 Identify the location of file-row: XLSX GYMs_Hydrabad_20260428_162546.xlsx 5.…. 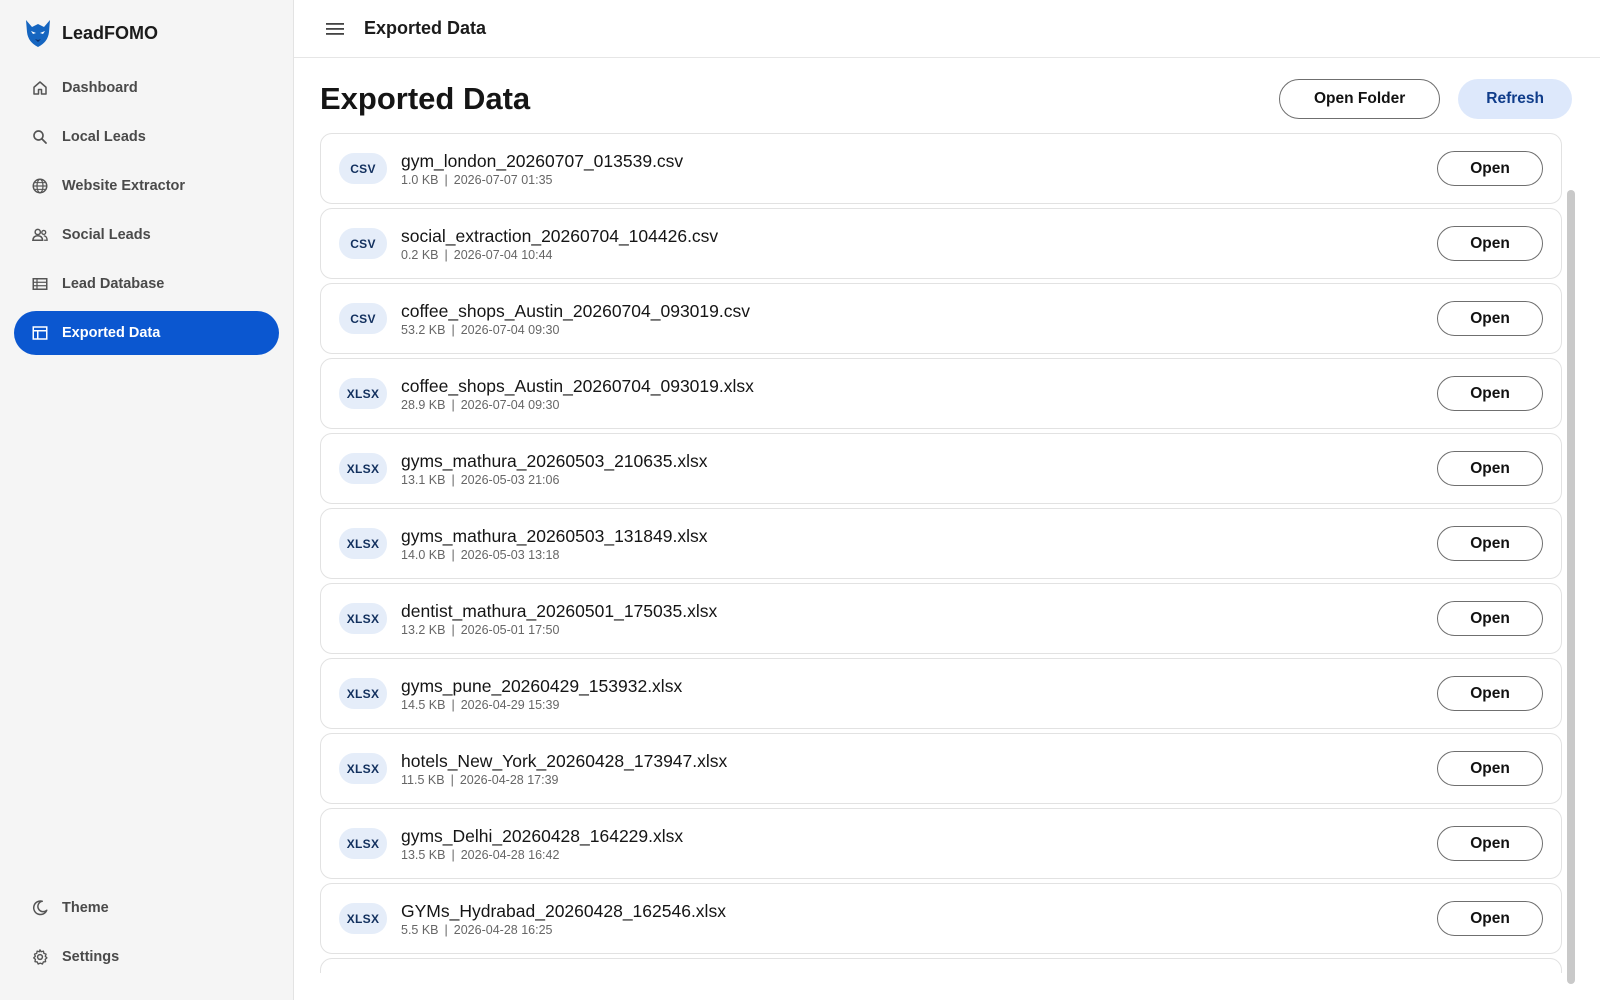
(941, 918).